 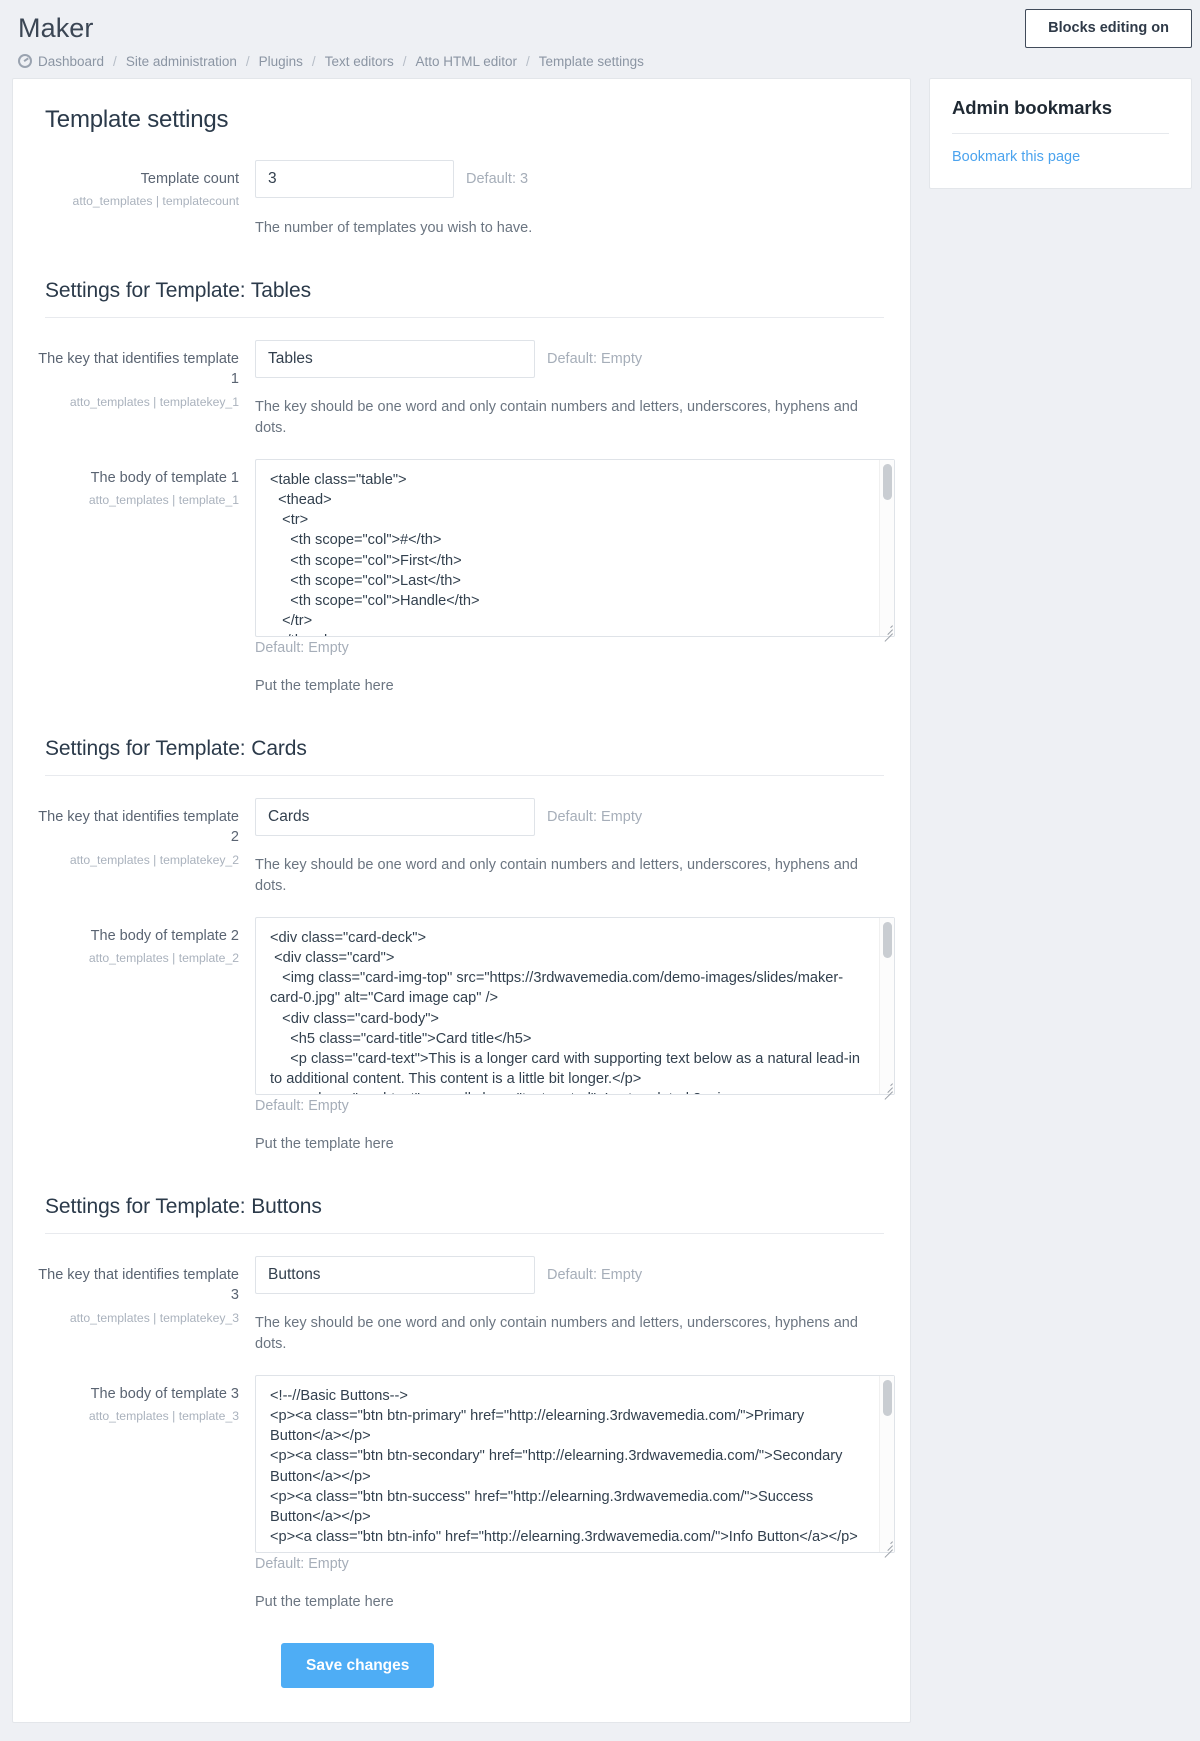 I want to click on help-text-template-body-3: Put the template here, so click(x=324, y=1601).